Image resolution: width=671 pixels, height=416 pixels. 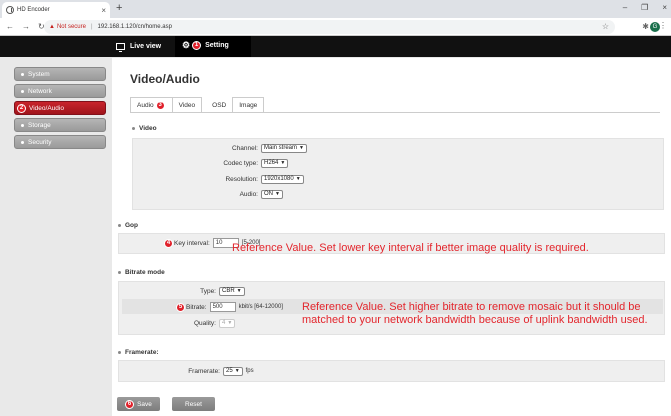 I want to click on key-interval-label: Key interval:, so click(x=192, y=243).